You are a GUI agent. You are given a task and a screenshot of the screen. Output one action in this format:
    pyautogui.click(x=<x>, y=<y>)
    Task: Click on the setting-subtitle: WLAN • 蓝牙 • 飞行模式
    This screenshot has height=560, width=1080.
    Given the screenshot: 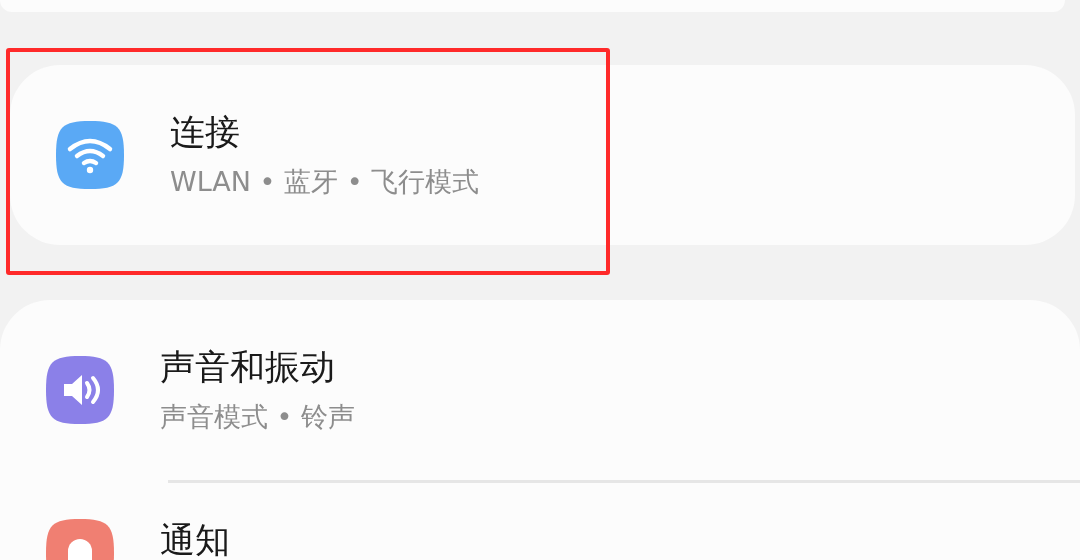 What is the action you would take?
    pyautogui.click(x=325, y=182)
    